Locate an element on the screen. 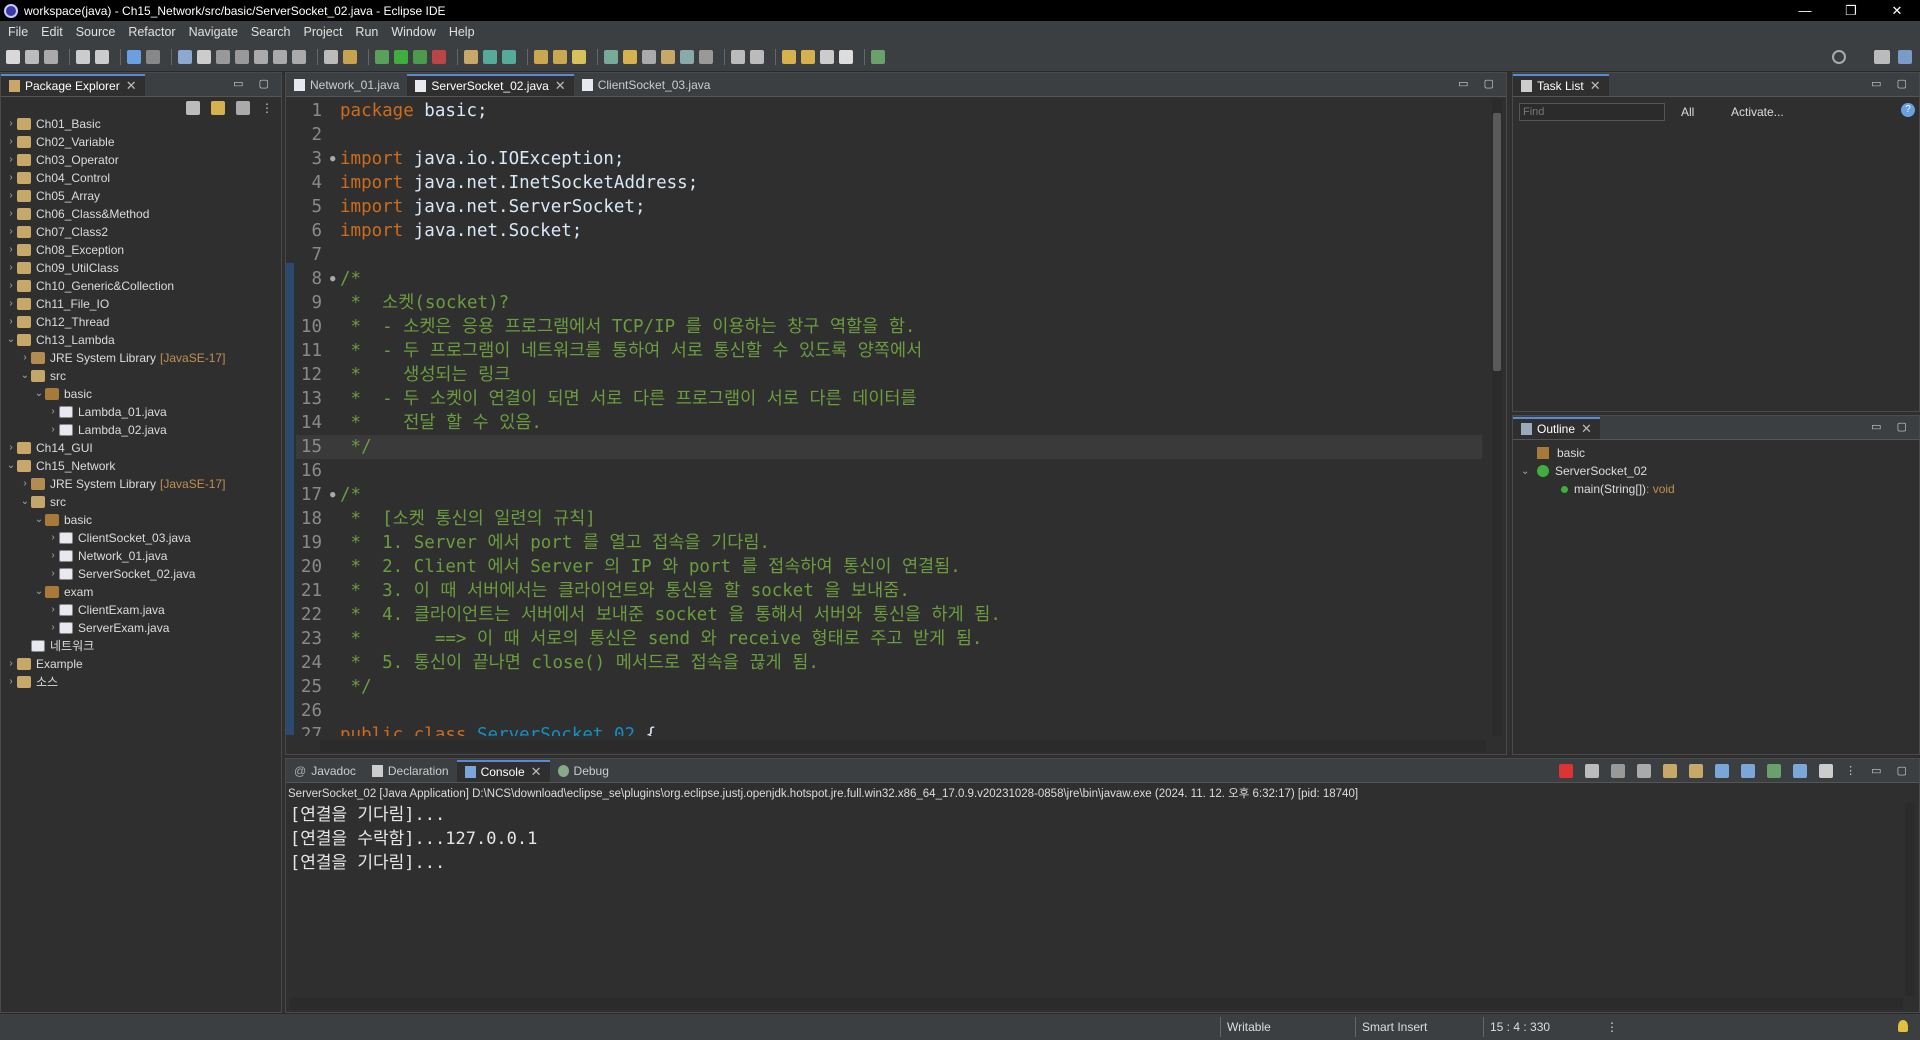 The width and height of the screenshot is (1920, 1040). tree-item: › Ch02_Variable is located at coordinates (142, 142).